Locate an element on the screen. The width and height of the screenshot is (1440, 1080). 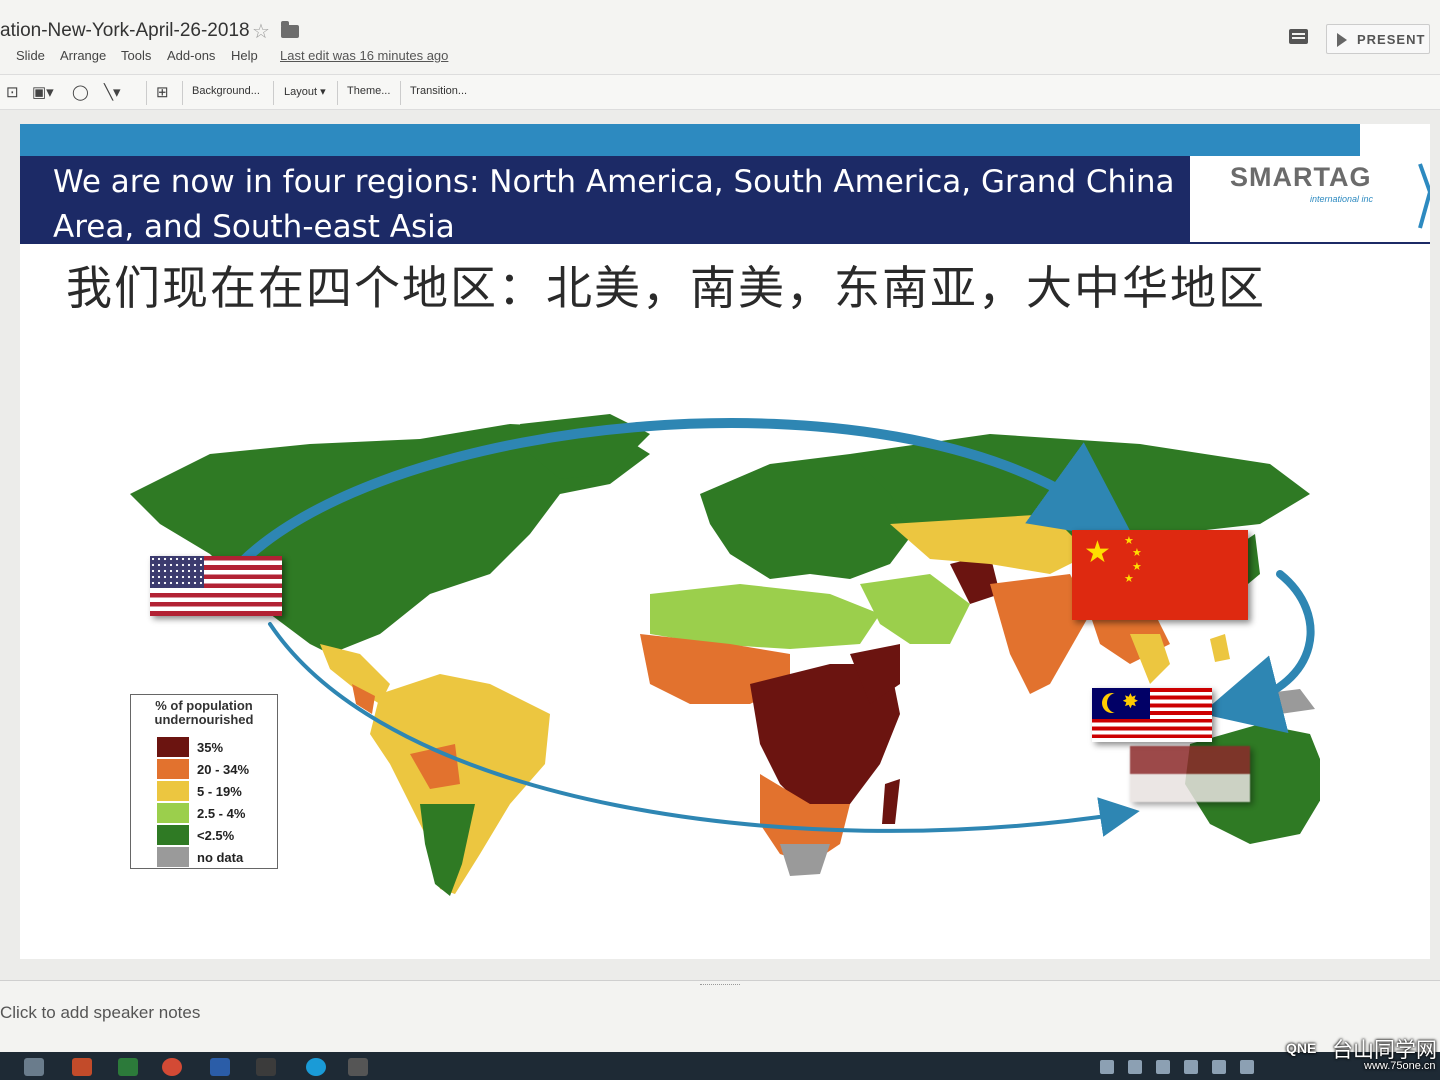
malaysia-flag-canton: ✸ is located at coordinates (1121, 703).